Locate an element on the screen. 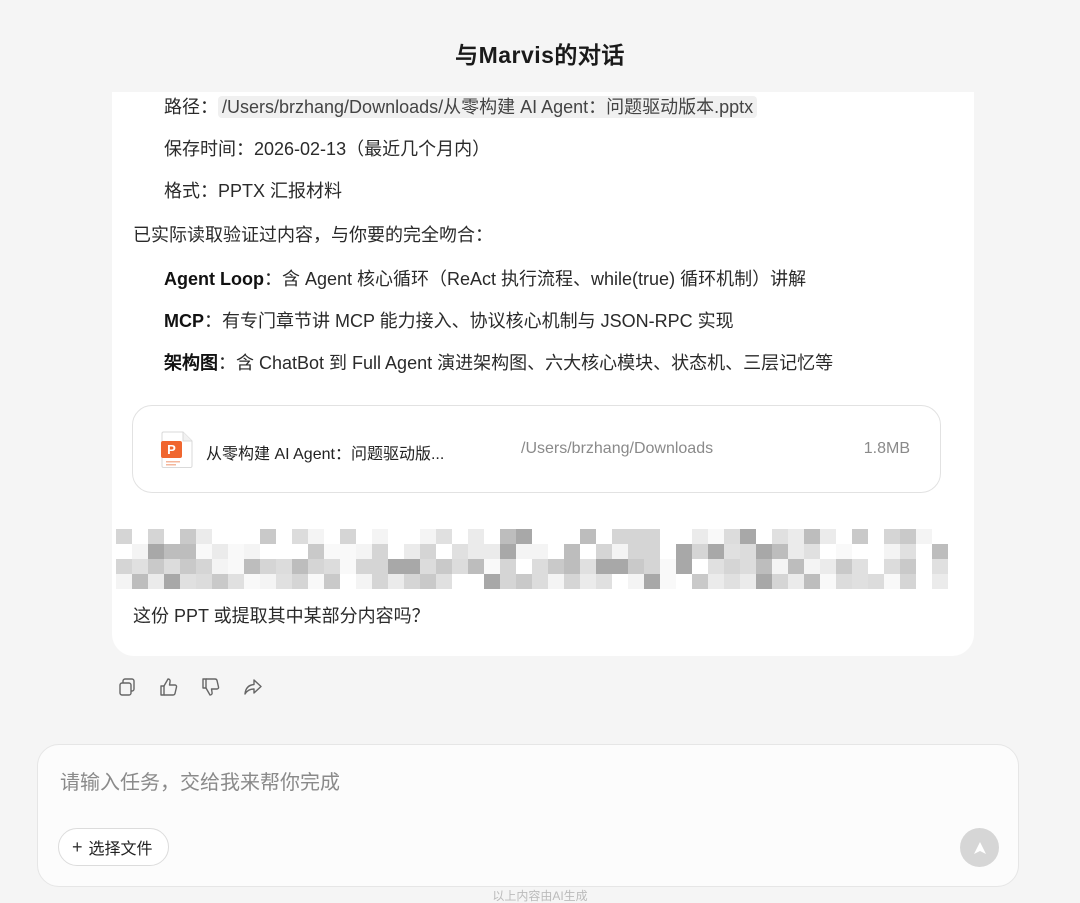  message-actions is located at coordinates (190, 687).